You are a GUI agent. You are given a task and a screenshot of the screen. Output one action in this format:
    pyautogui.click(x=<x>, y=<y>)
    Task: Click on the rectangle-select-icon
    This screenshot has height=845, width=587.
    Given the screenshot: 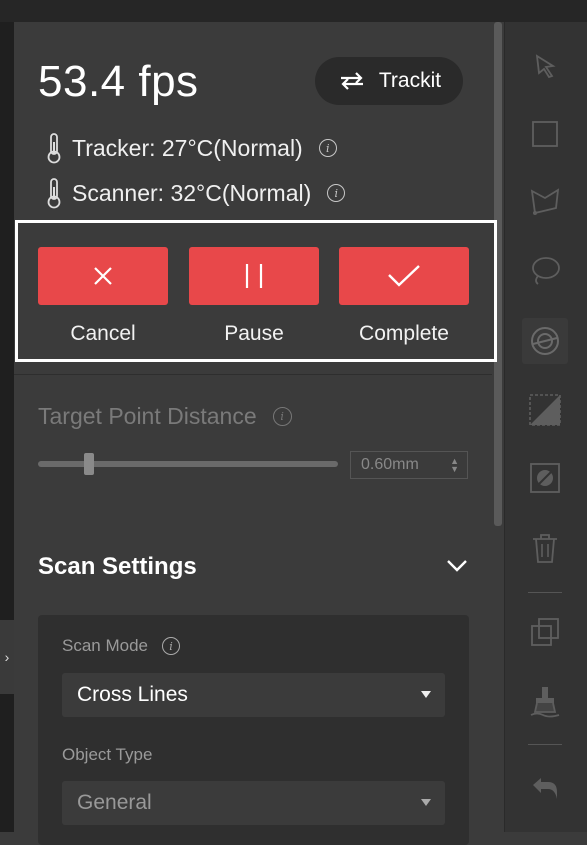 What is the action you would take?
    pyautogui.click(x=545, y=134)
    